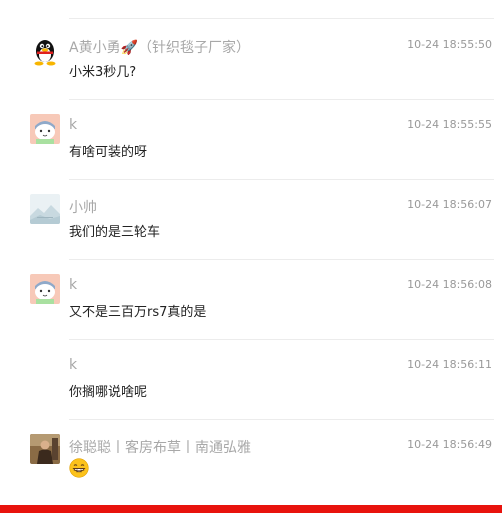  I want to click on message-timestamp: 10-24 18:56:07, so click(449, 204).